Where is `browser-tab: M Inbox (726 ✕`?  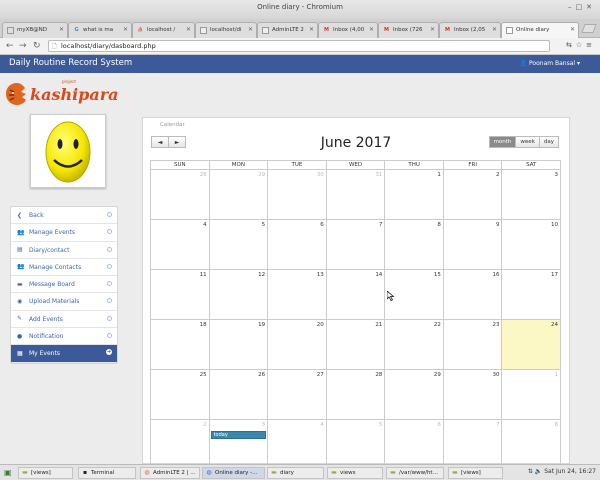
browser-tab: M Inbox (726 ✕ is located at coordinates (408, 30).